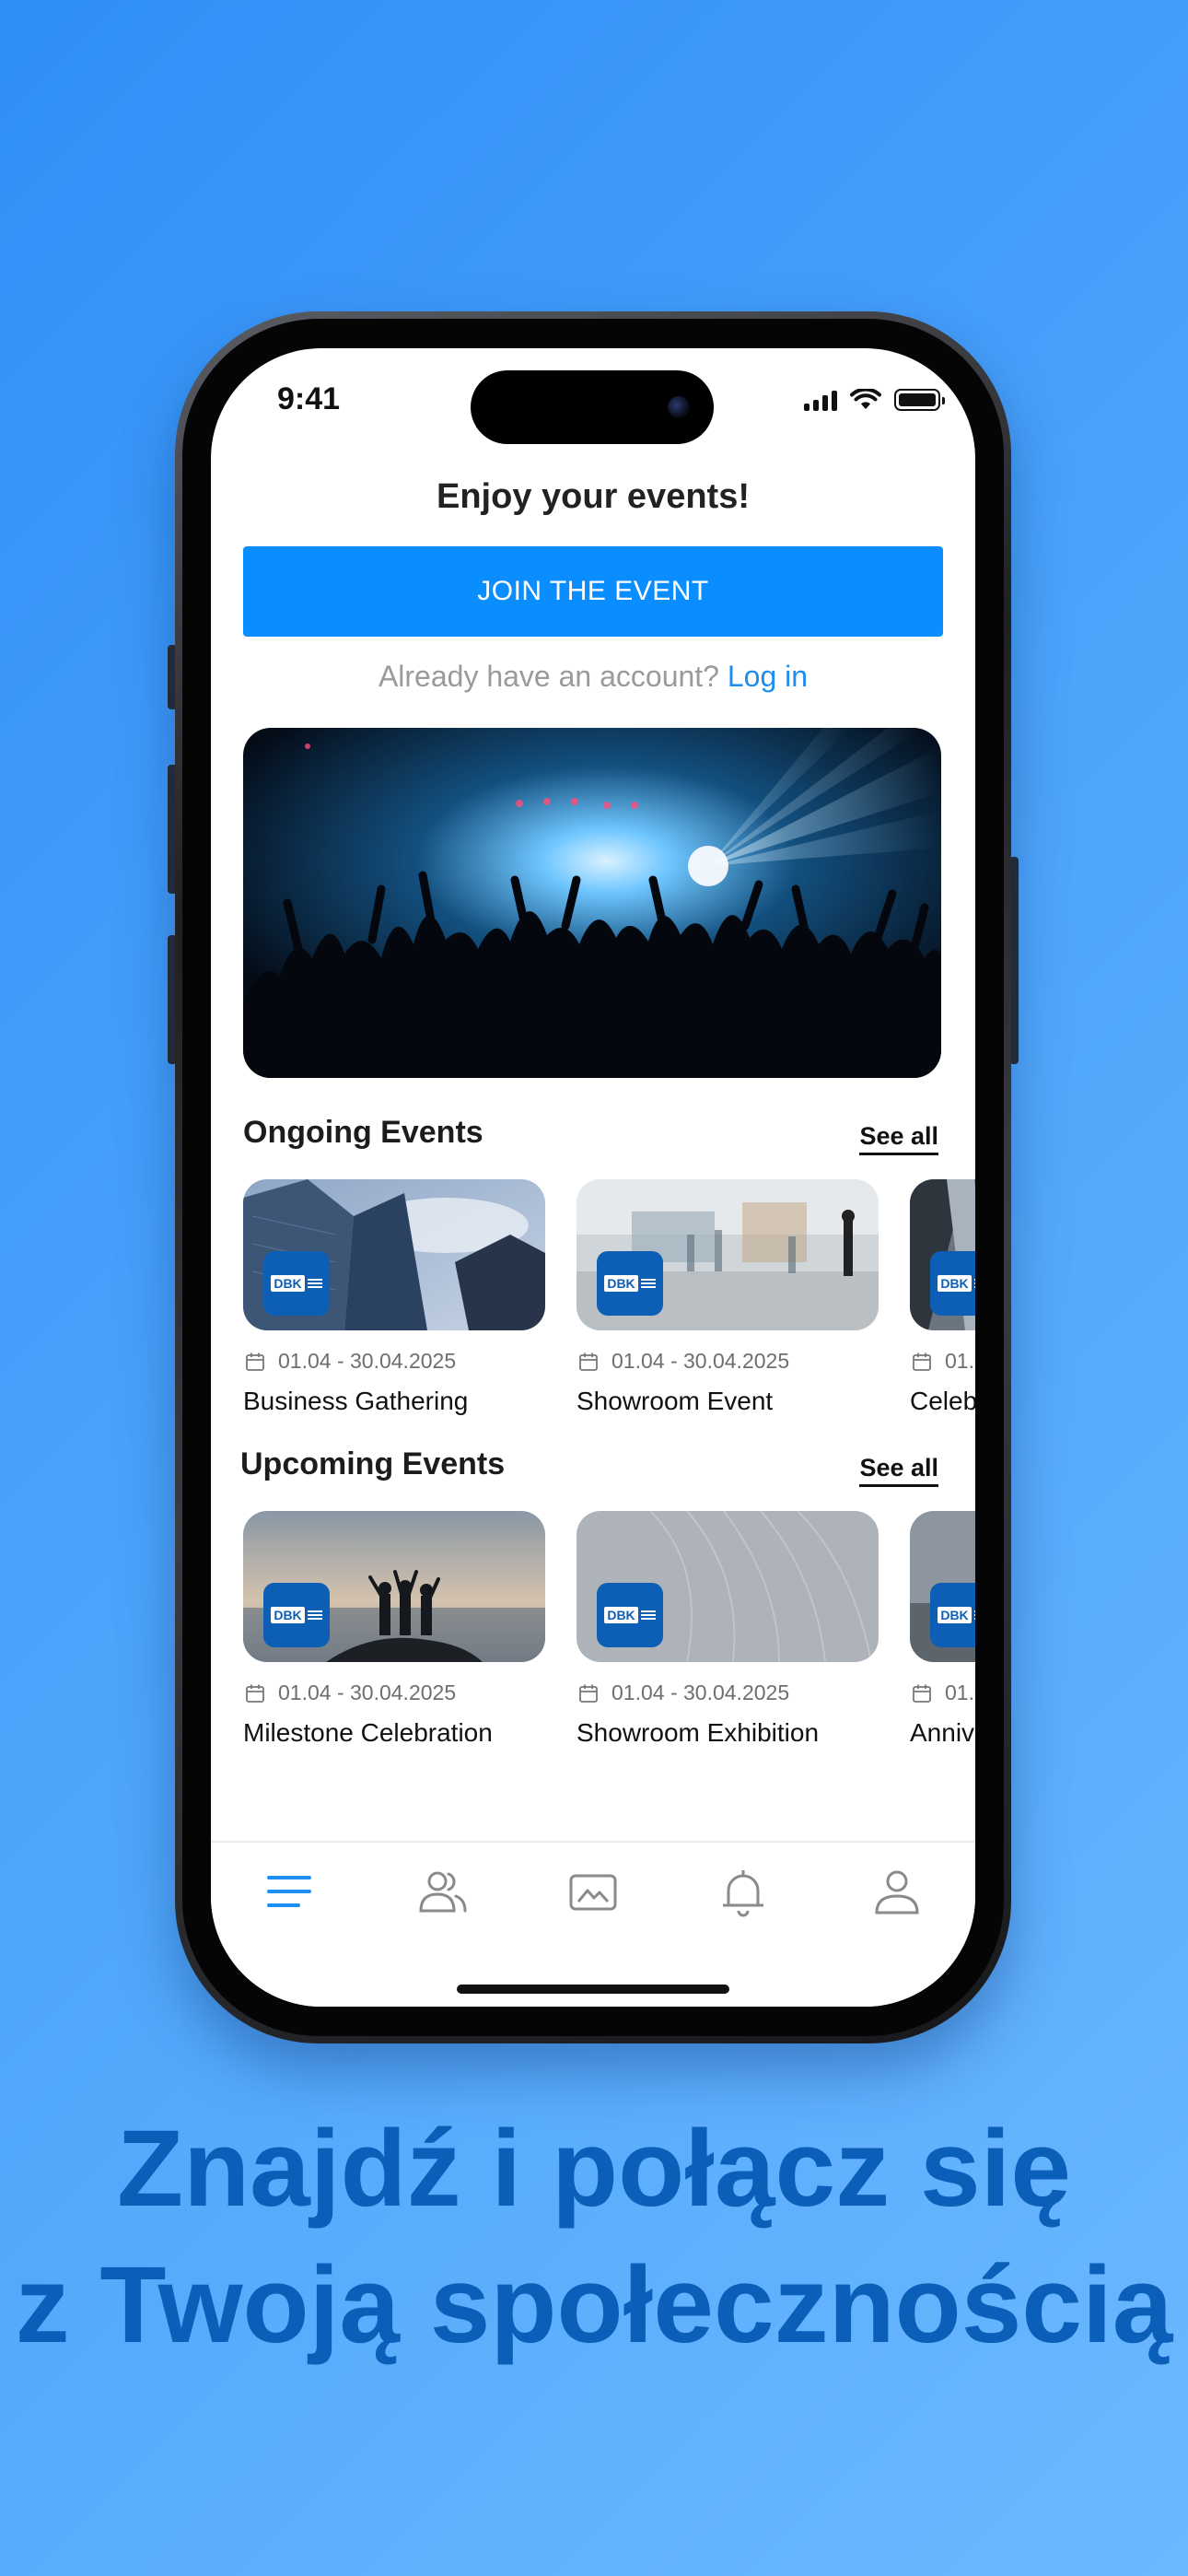 The image size is (1188, 2576). I want to click on profile-icon, so click(897, 1892).